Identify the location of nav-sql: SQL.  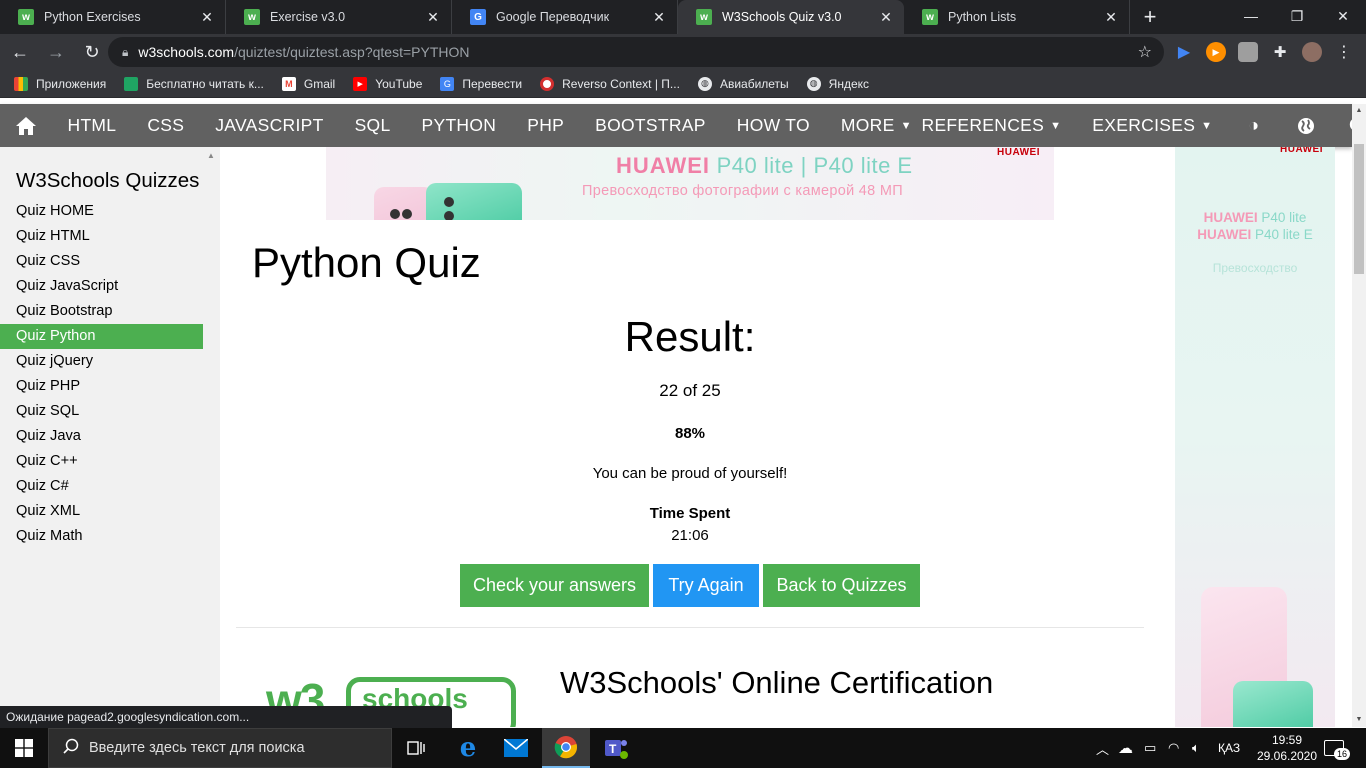
(372, 125).